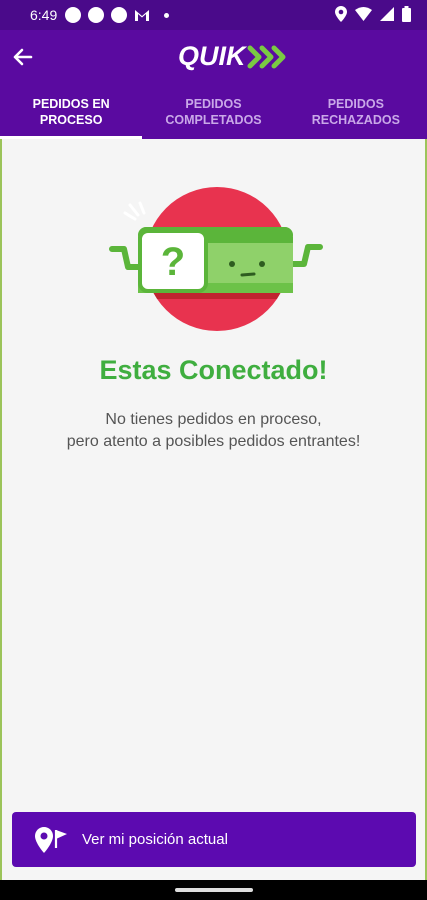 Image resolution: width=427 pixels, height=900 pixels. Describe the element at coordinates (266, 56) in the screenshot. I see `logo-chevrons-icon` at that location.